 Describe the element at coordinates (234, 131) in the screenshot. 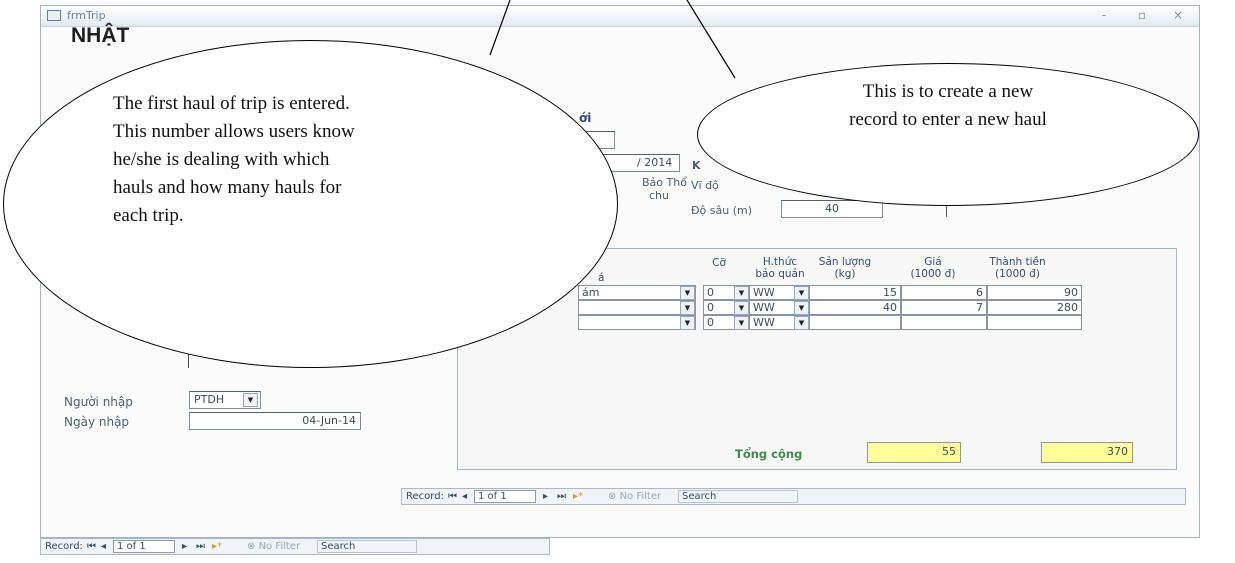

I see `left-callout-line: This number allows users know` at that location.